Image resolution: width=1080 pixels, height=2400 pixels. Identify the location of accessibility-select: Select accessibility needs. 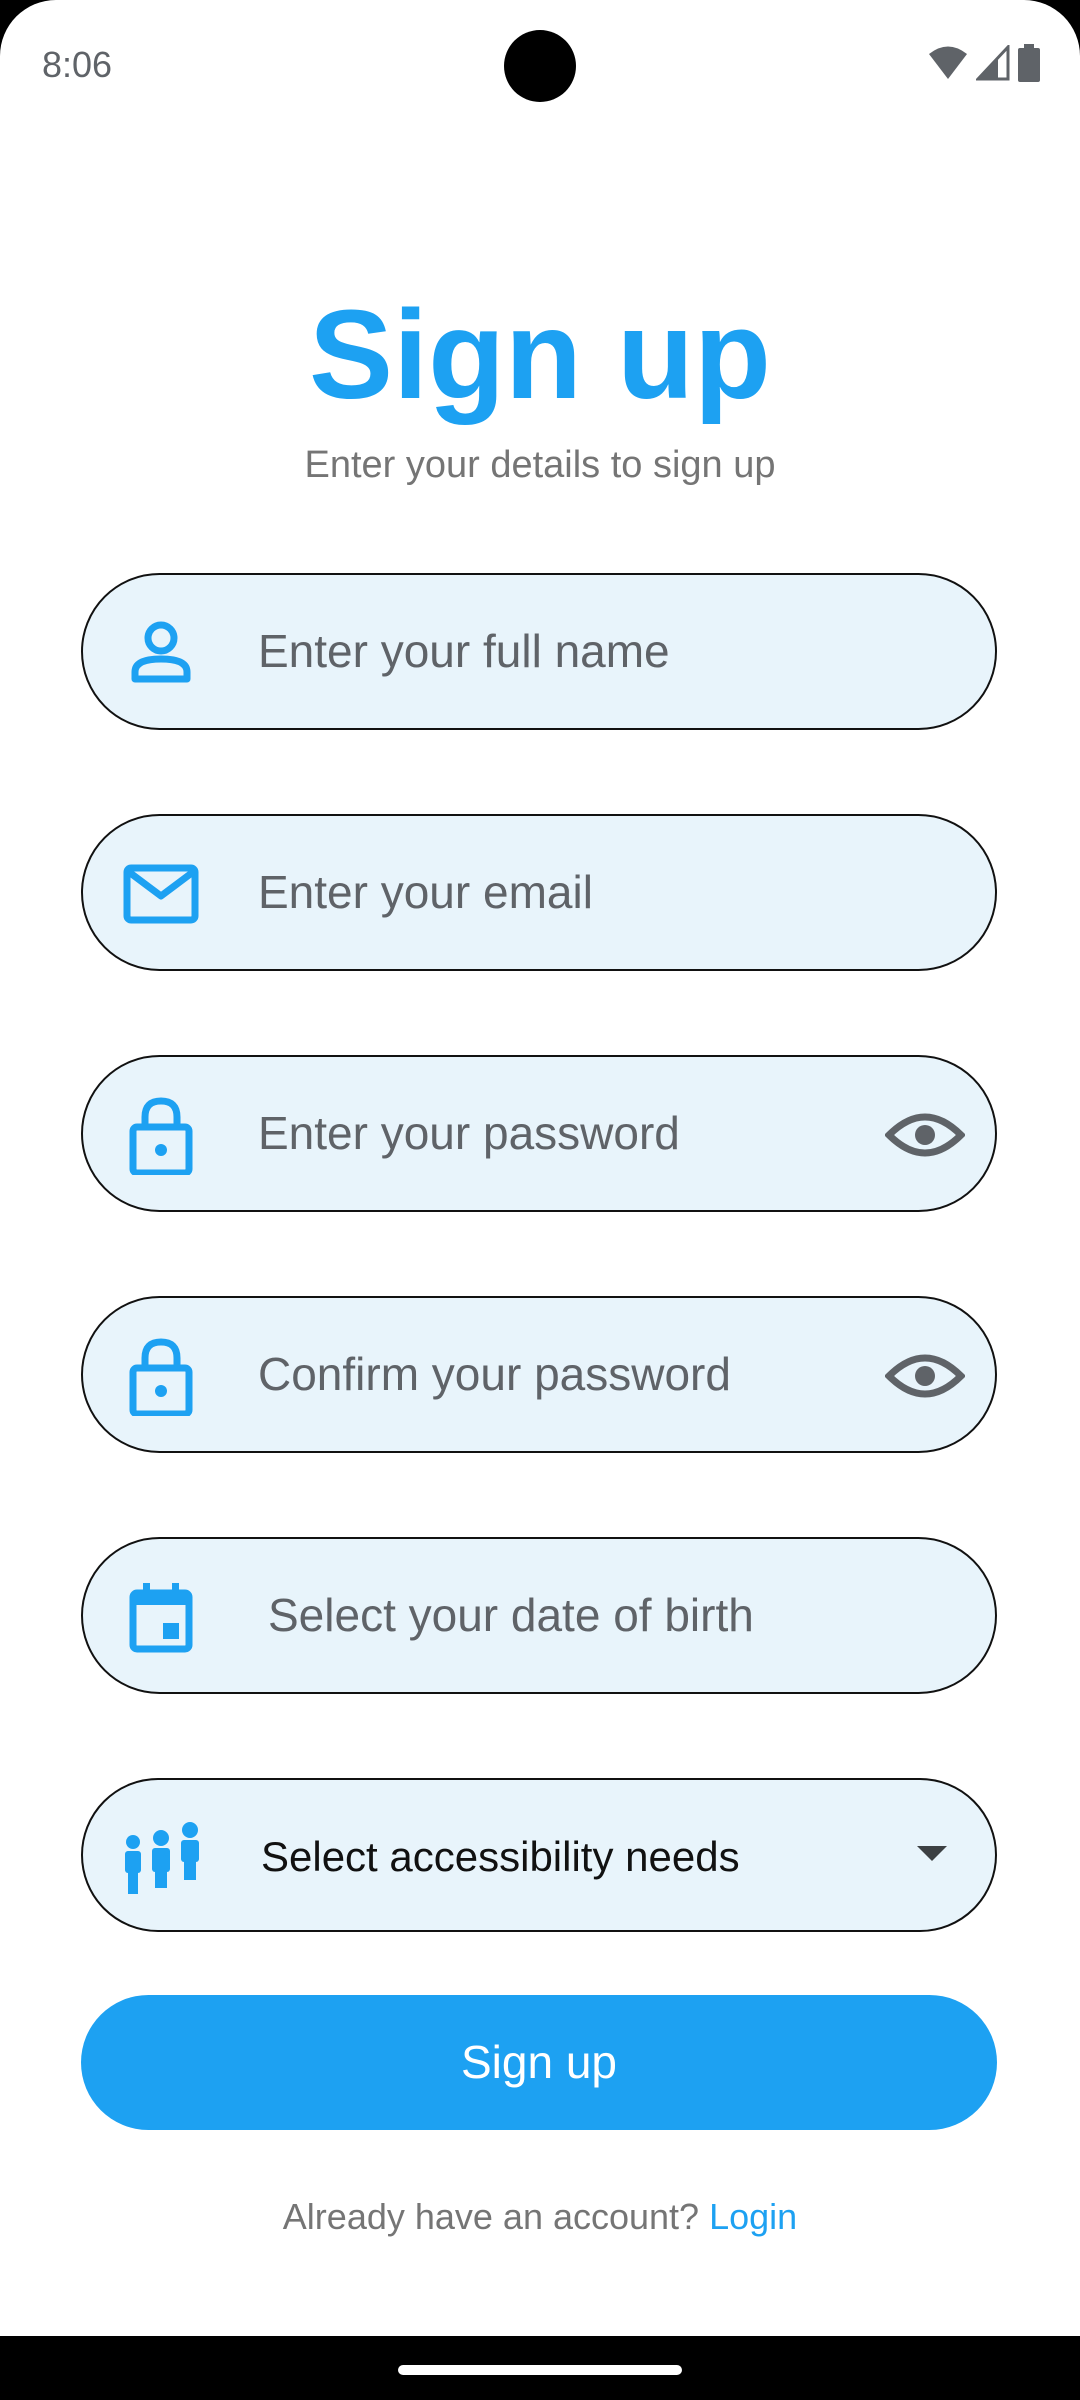
(539, 1855).